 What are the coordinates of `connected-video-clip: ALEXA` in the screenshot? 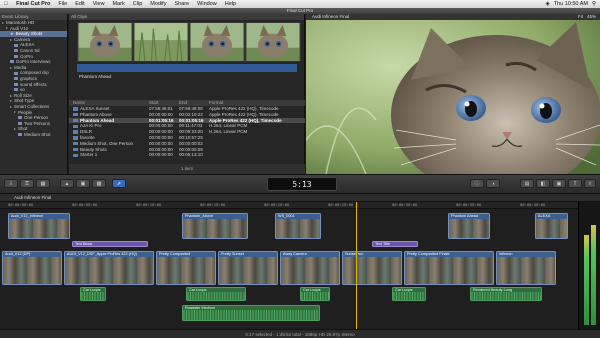 It's located at (551, 226).